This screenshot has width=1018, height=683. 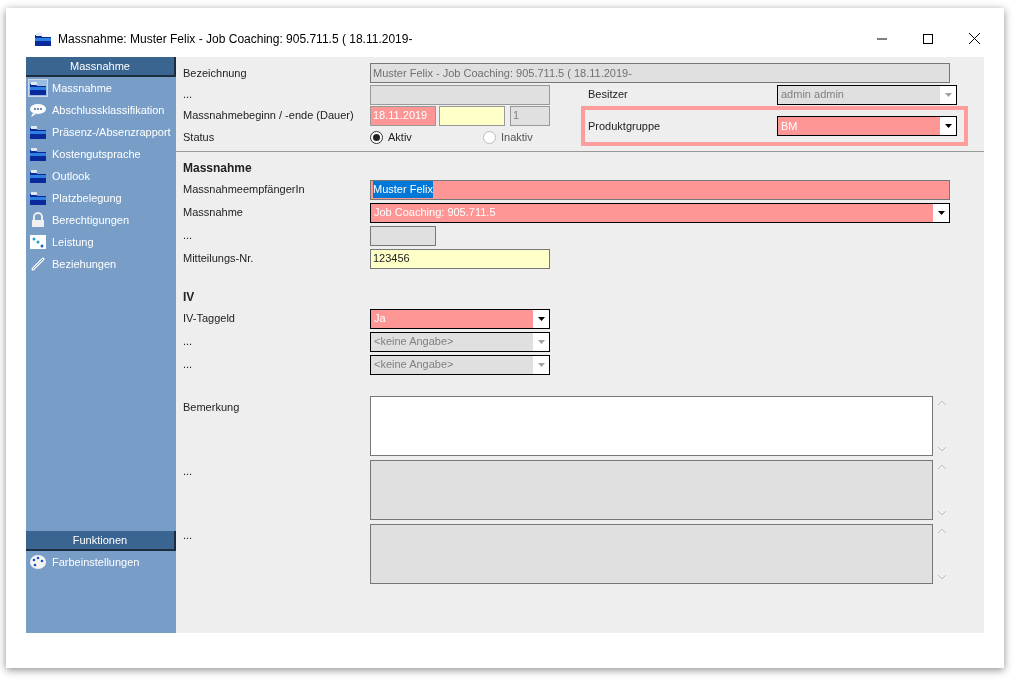 I want to click on date-field: 18.11.2019, so click(x=403, y=115).